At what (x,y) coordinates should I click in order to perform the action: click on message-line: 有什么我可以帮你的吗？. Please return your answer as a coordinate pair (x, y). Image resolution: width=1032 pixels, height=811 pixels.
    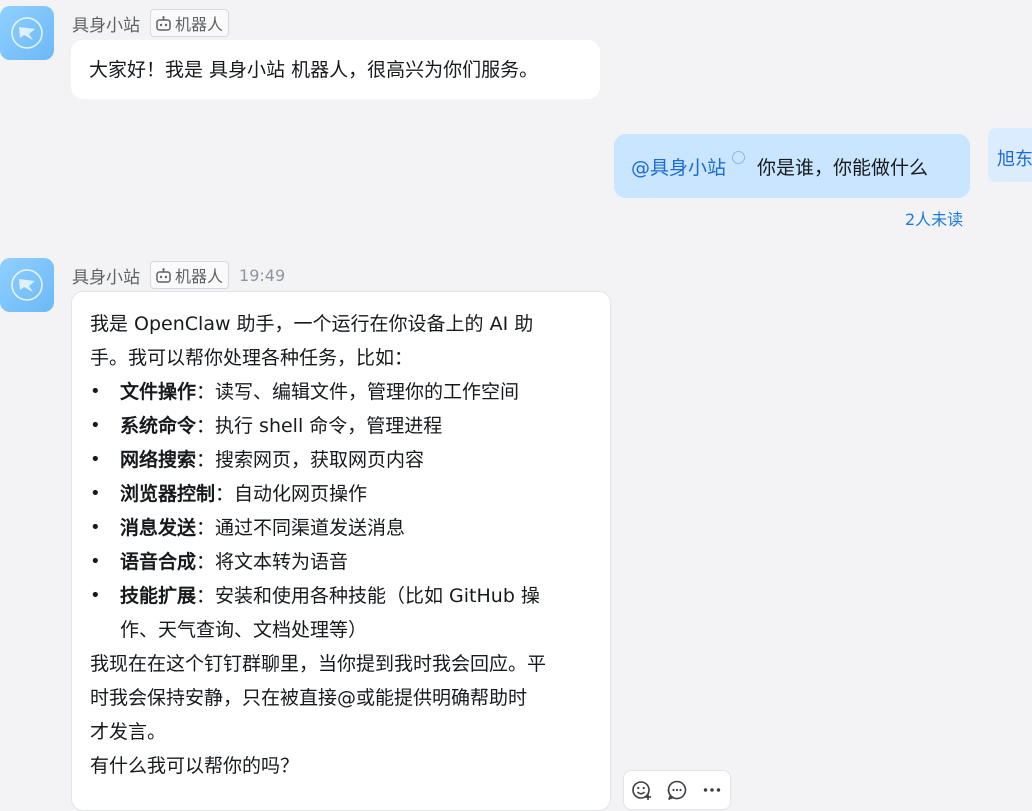
    Looking at the image, I should click on (195, 766).